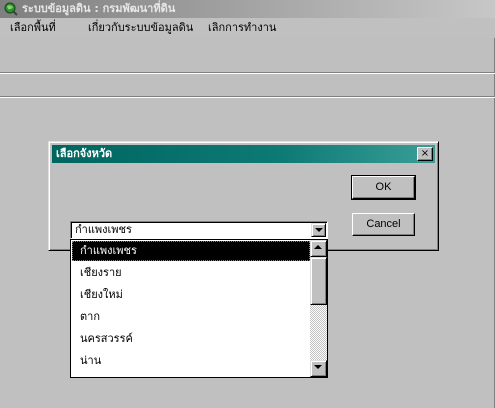 The height and width of the screenshot is (408, 495). What do you see at coordinates (11, 9) in the screenshot?
I see `globe-magnifier-icon` at bounding box center [11, 9].